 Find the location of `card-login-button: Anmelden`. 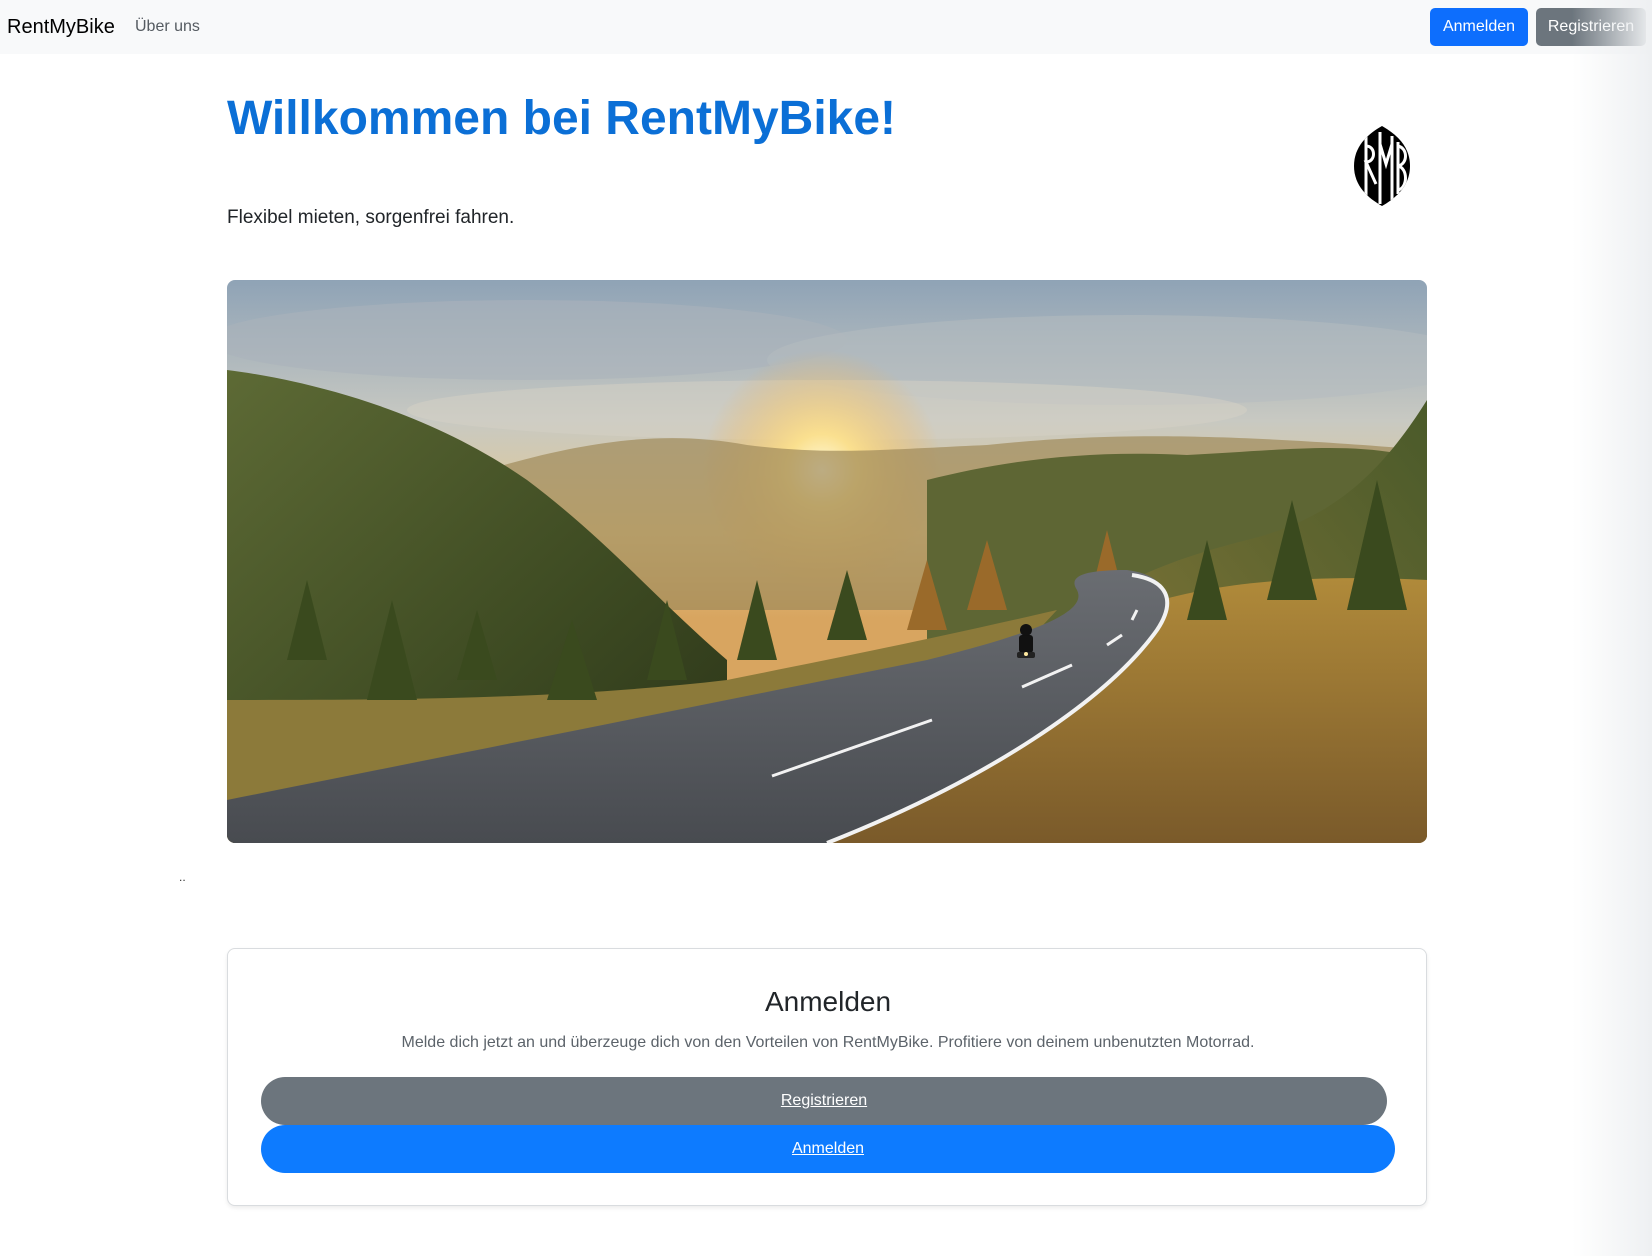

card-login-button: Anmelden is located at coordinates (828, 1149).